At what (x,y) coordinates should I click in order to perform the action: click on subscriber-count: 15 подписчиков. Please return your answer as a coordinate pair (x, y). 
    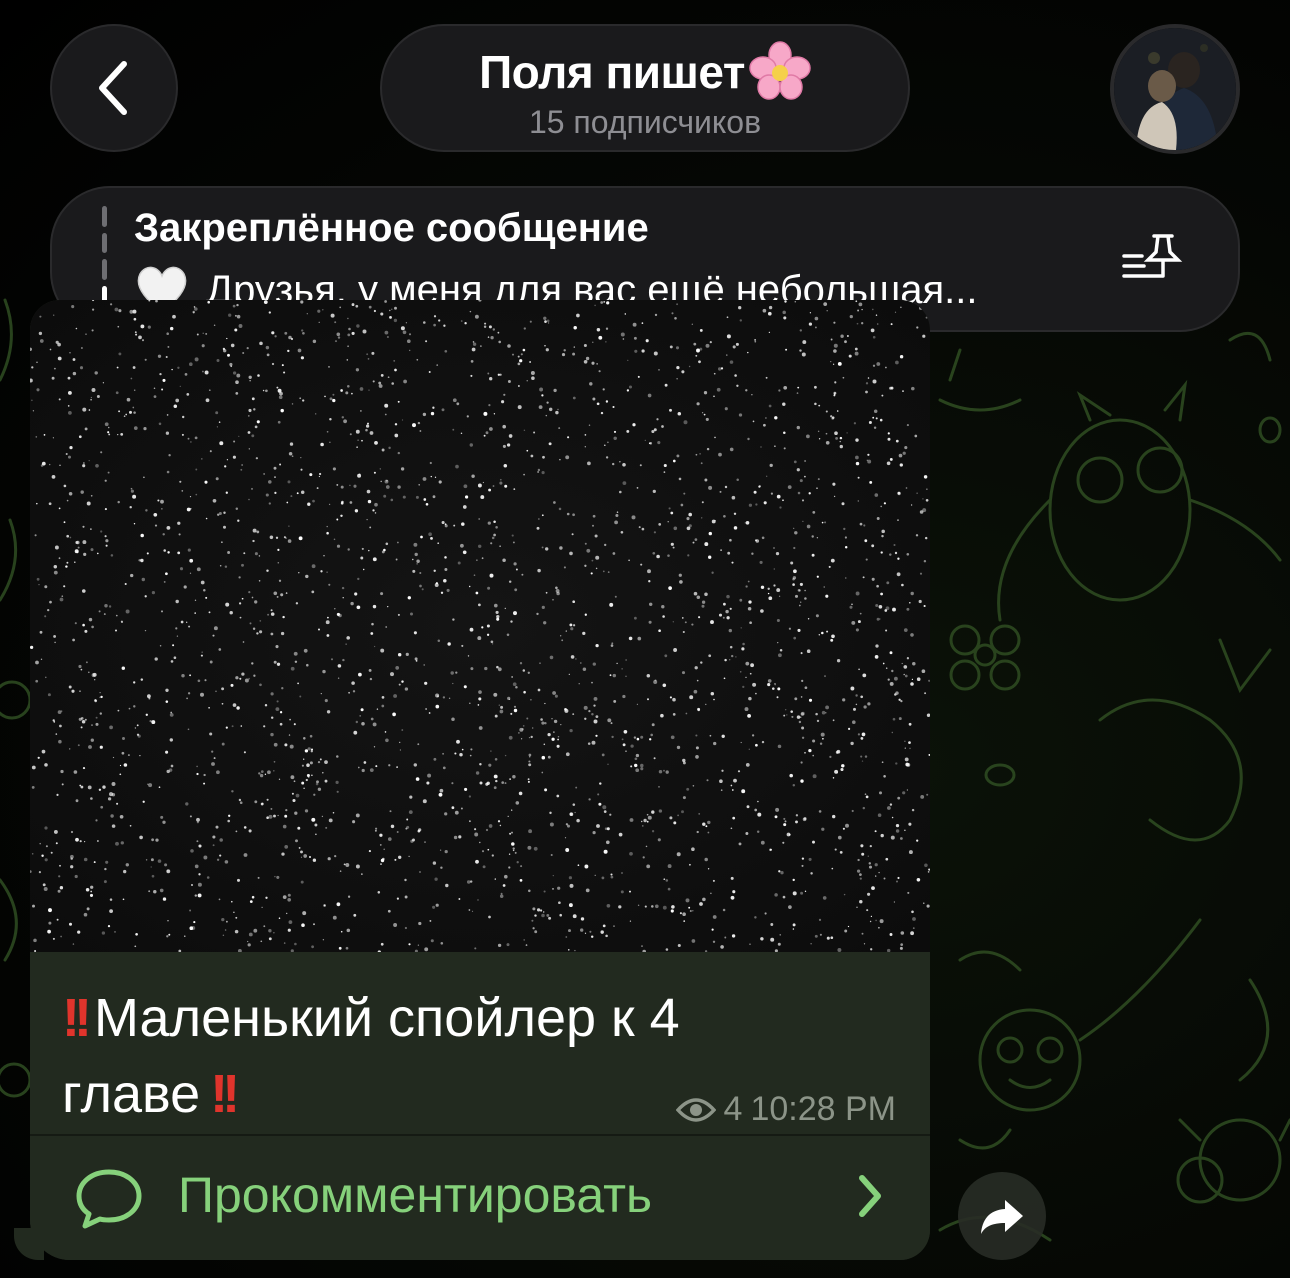
    Looking at the image, I should click on (645, 122).